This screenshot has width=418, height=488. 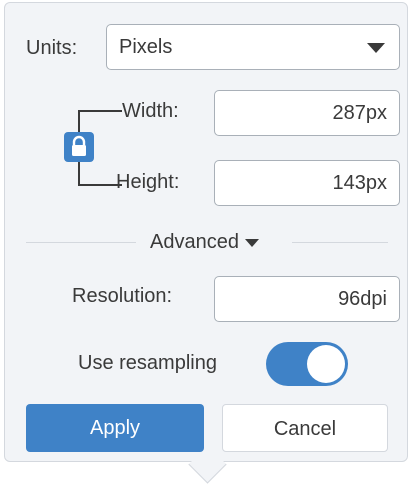 What do you see at coordinates (100, 111) in the screenshot?
I see `bracket-top-horizontal` at bounding box center [100, 111].